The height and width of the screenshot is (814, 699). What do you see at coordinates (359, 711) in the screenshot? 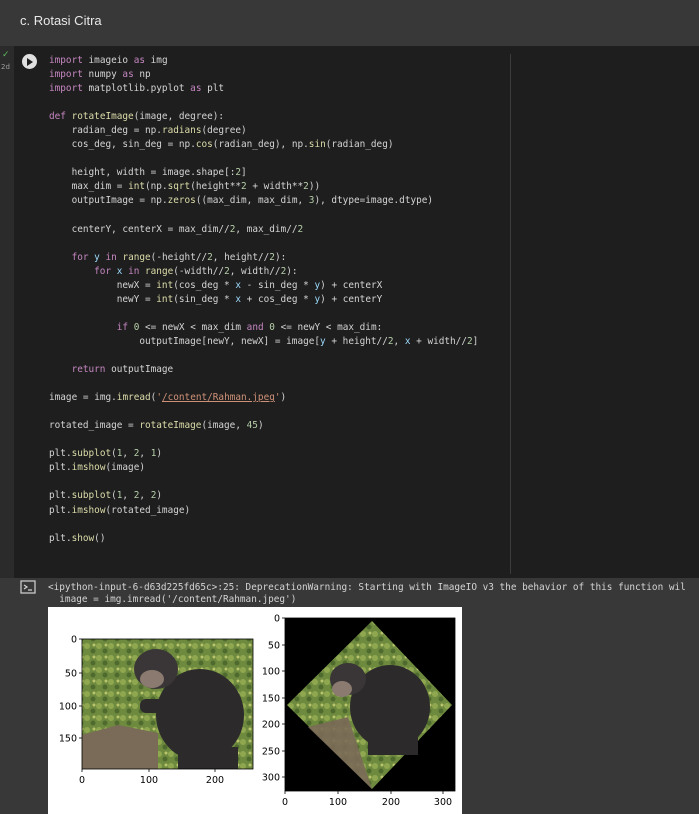
I see `subplot-rotated: 0 50 100 150 200 250 300 0 100 200 300` at bounding box center [359, 711].